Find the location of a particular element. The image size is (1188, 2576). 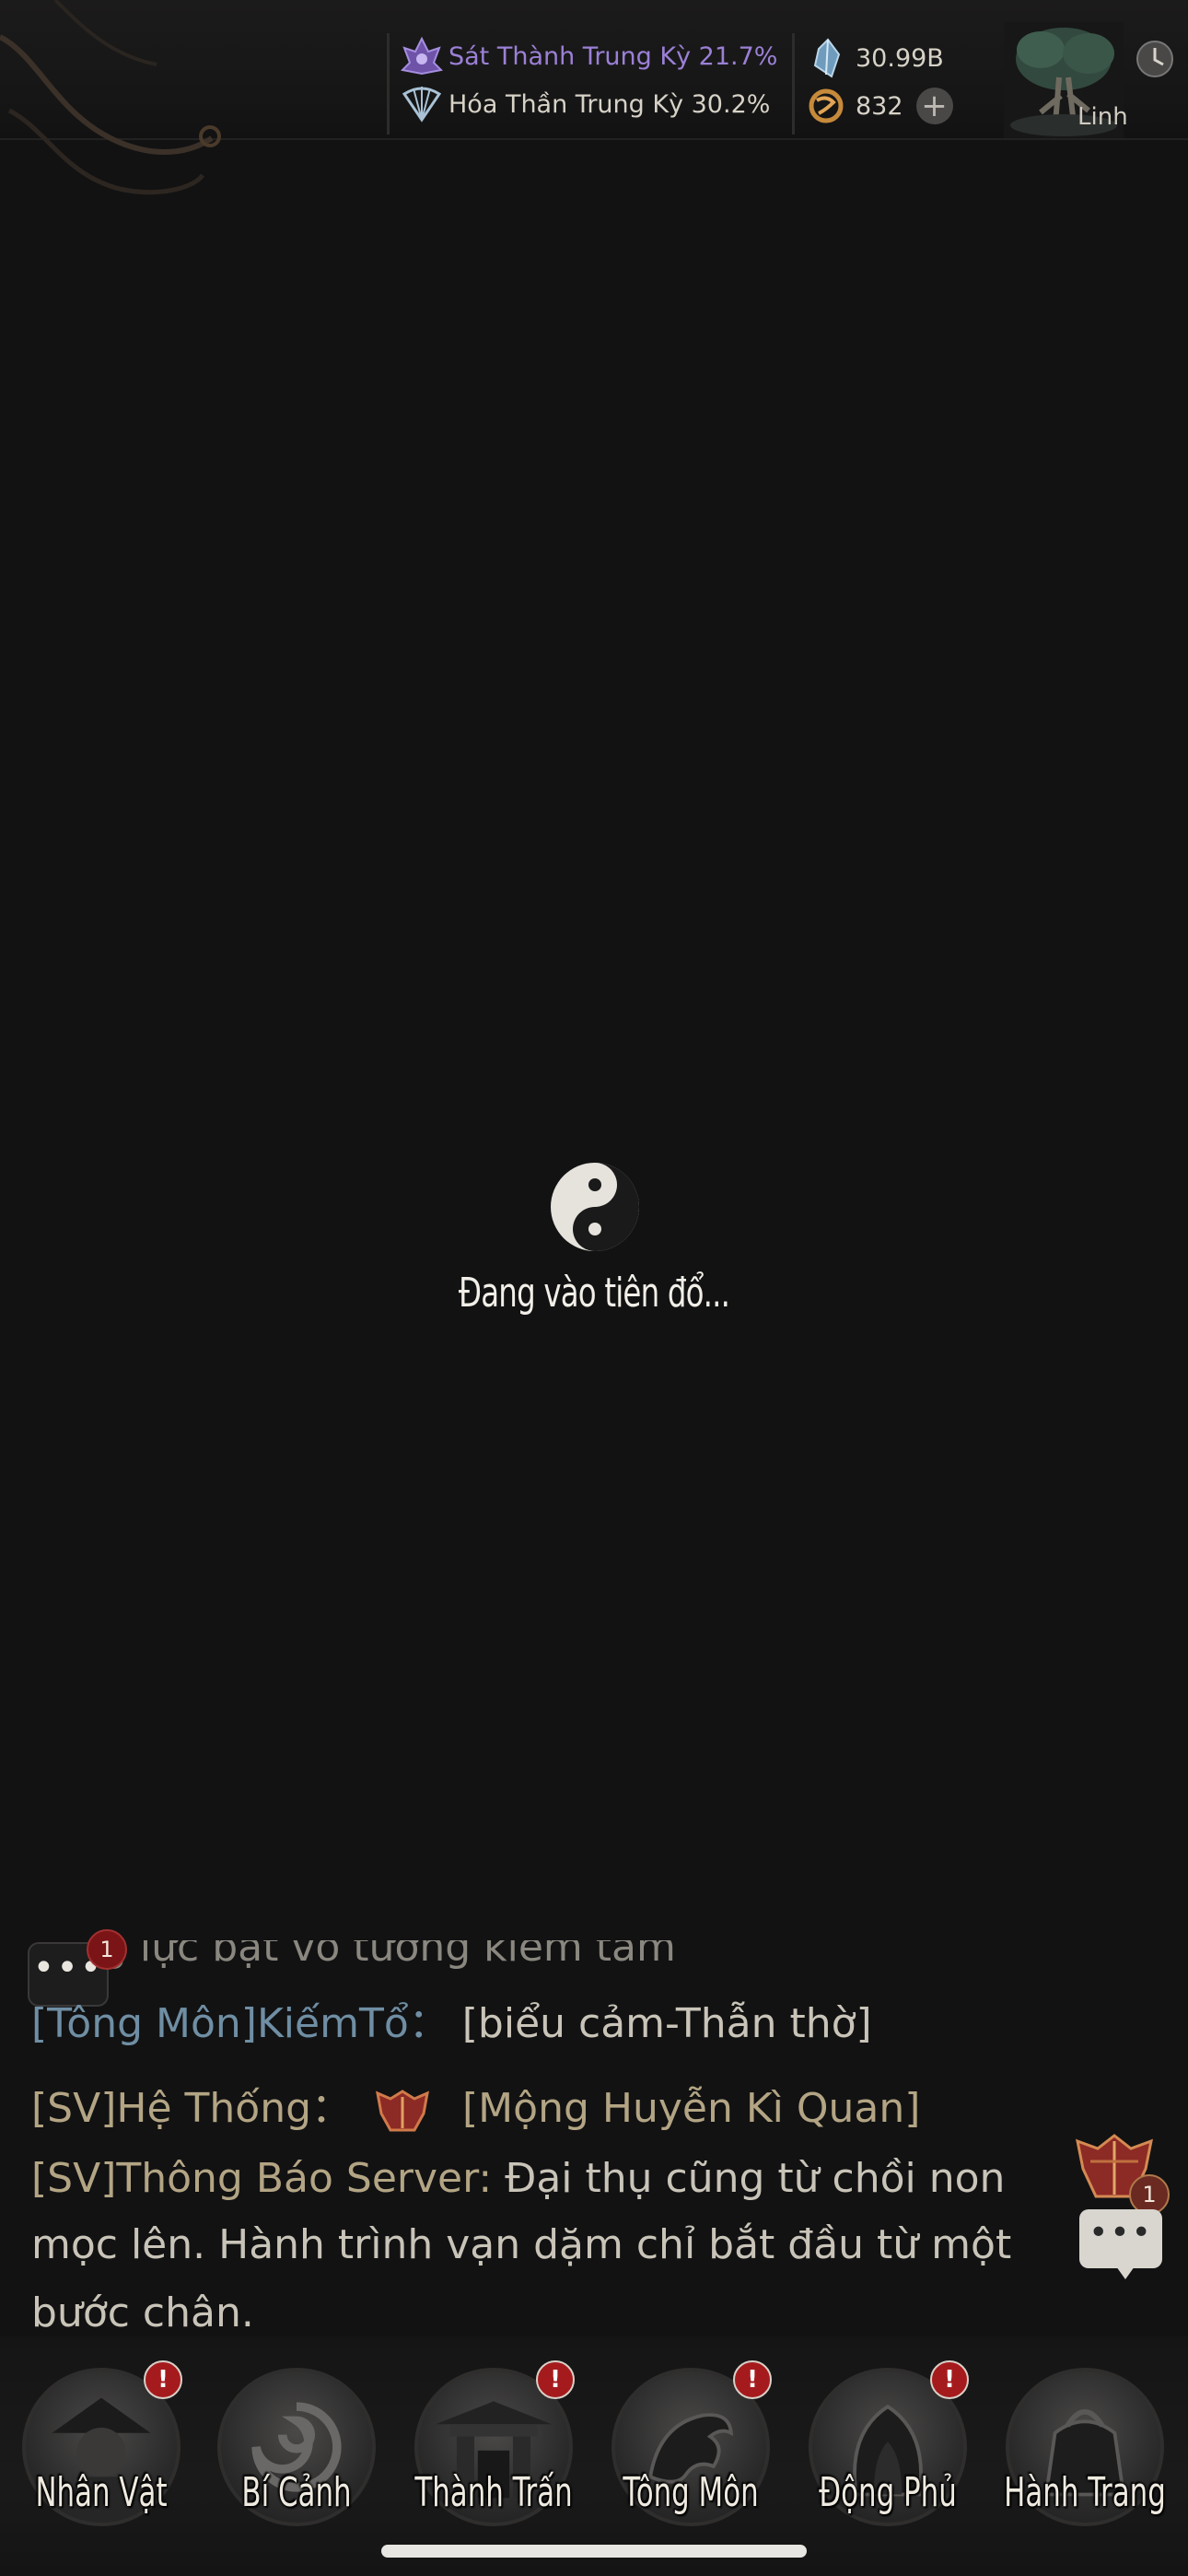

chat-text: bước chân. is located at coordinates (143, 2312).